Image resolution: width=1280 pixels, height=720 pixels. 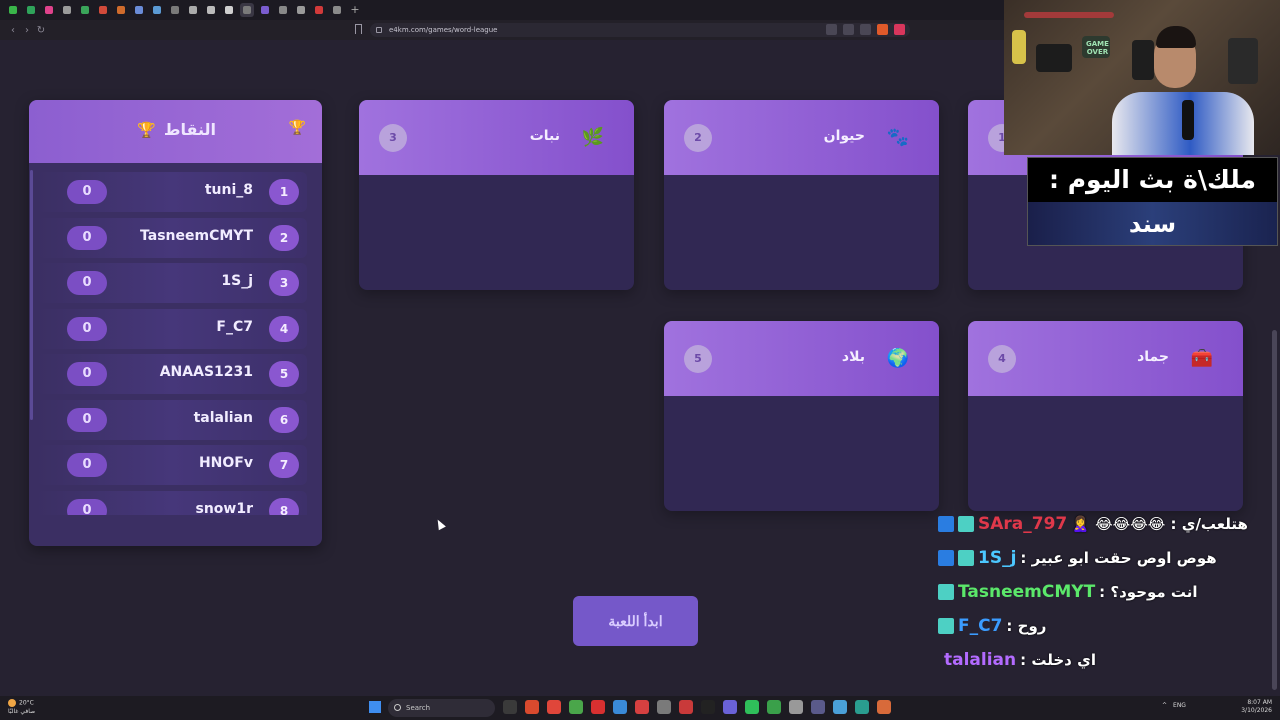 I want to click on chat-username: talalian, so click(x=980, y=660).